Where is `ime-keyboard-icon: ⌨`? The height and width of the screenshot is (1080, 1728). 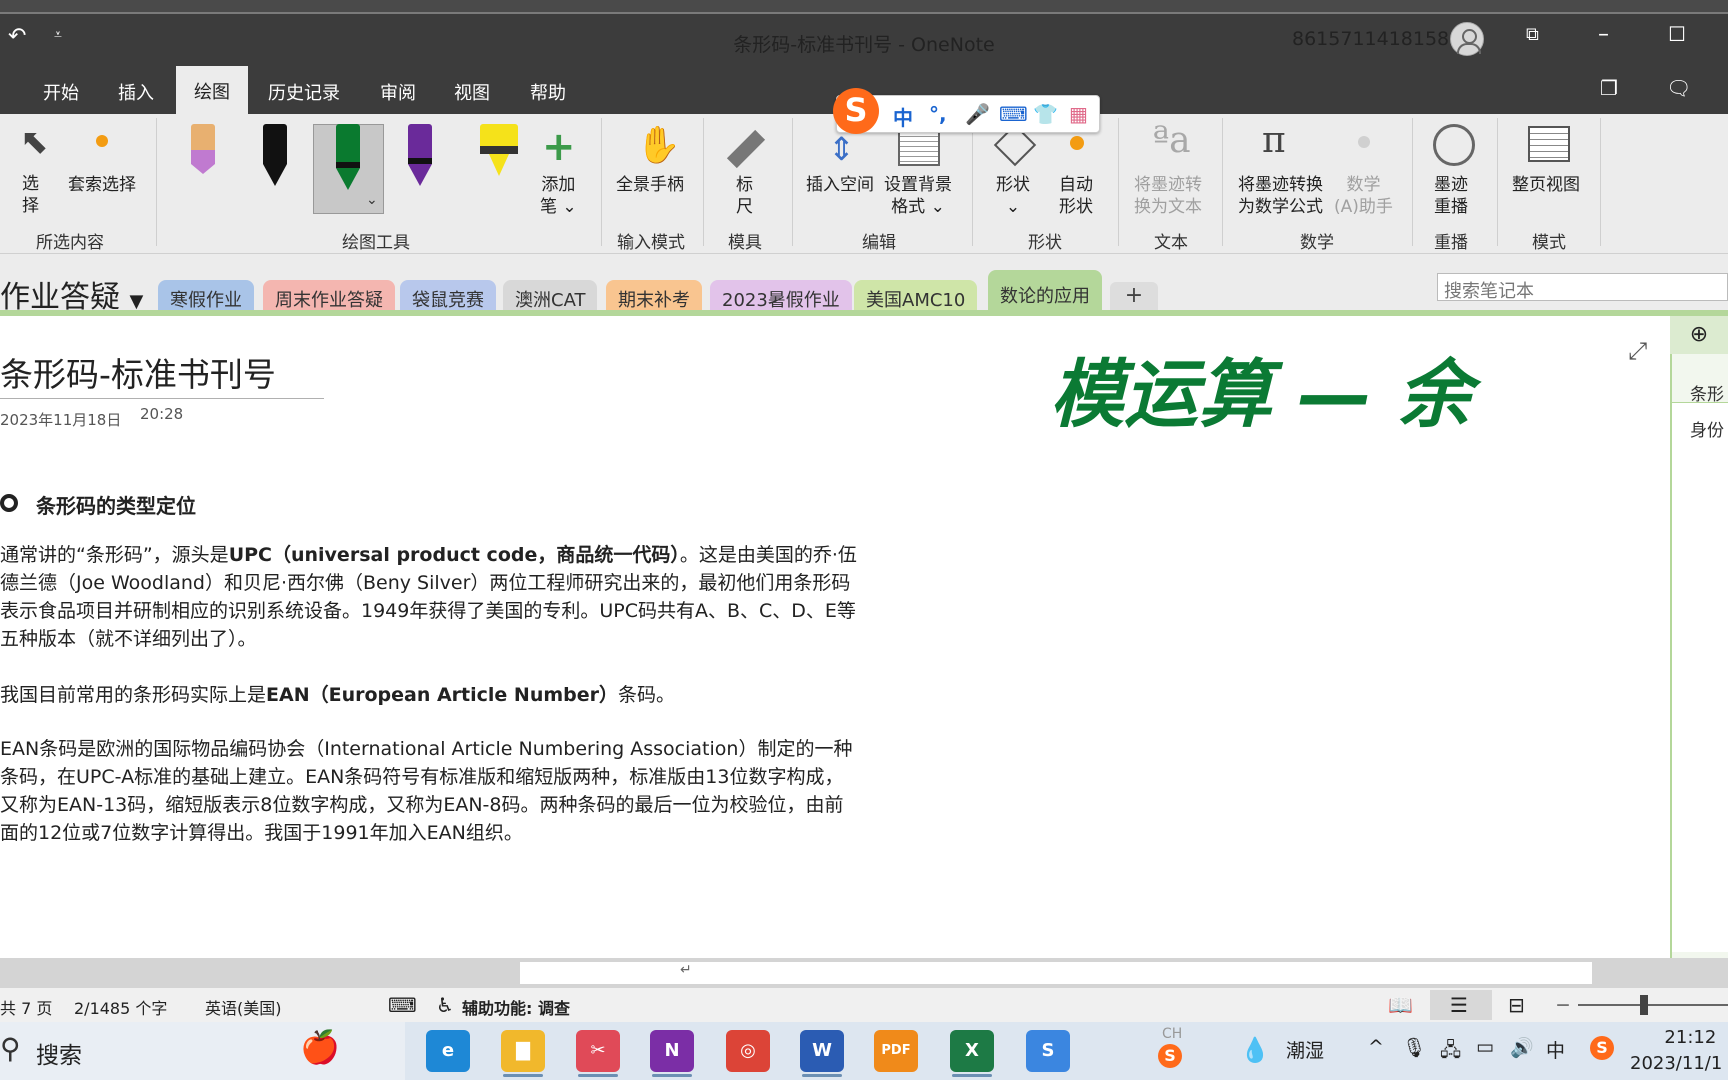
ime-keyboard-icon: ⌨ is located at coordinates (1013, 114).